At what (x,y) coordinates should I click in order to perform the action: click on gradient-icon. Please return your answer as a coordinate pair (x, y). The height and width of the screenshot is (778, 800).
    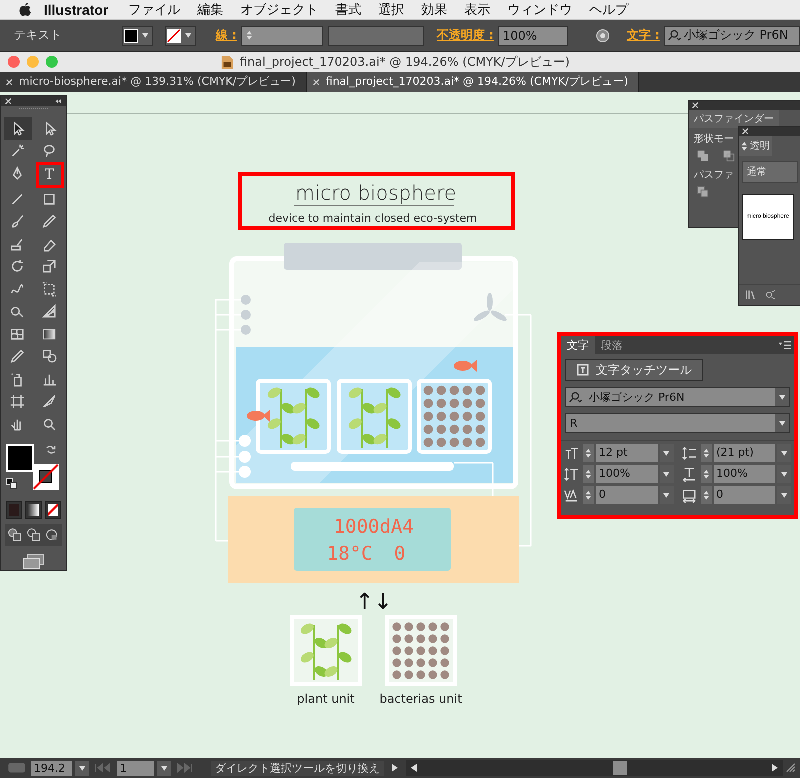
    Looking at the image, I should click on (49, 334).